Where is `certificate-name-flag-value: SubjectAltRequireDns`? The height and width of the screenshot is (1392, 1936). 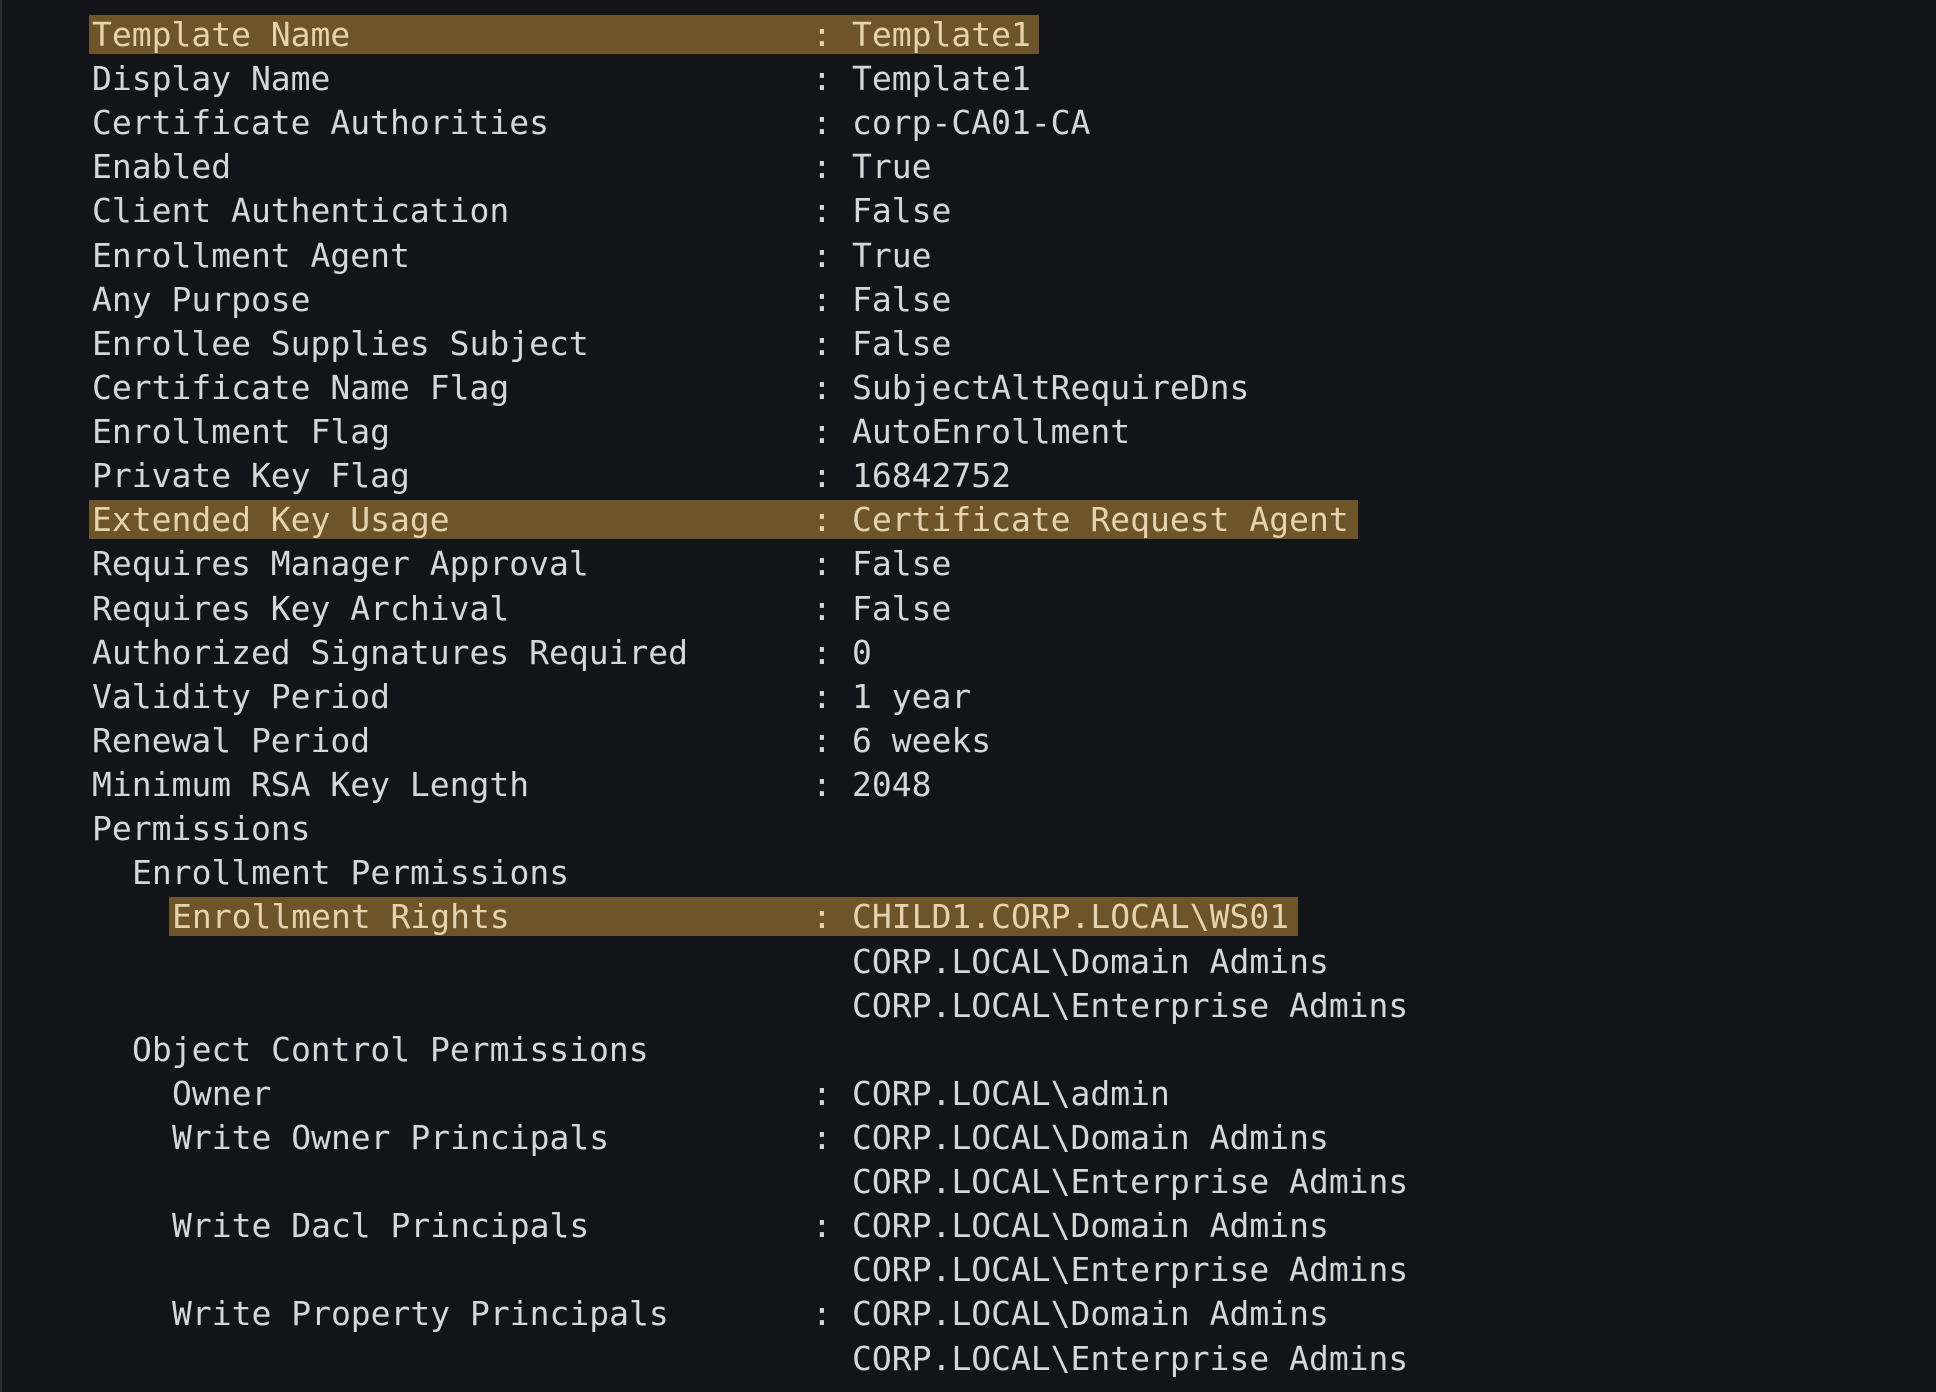 certificate-name-flag-value: SubjectAltRequireDns is located at coordinates (1051, 387).